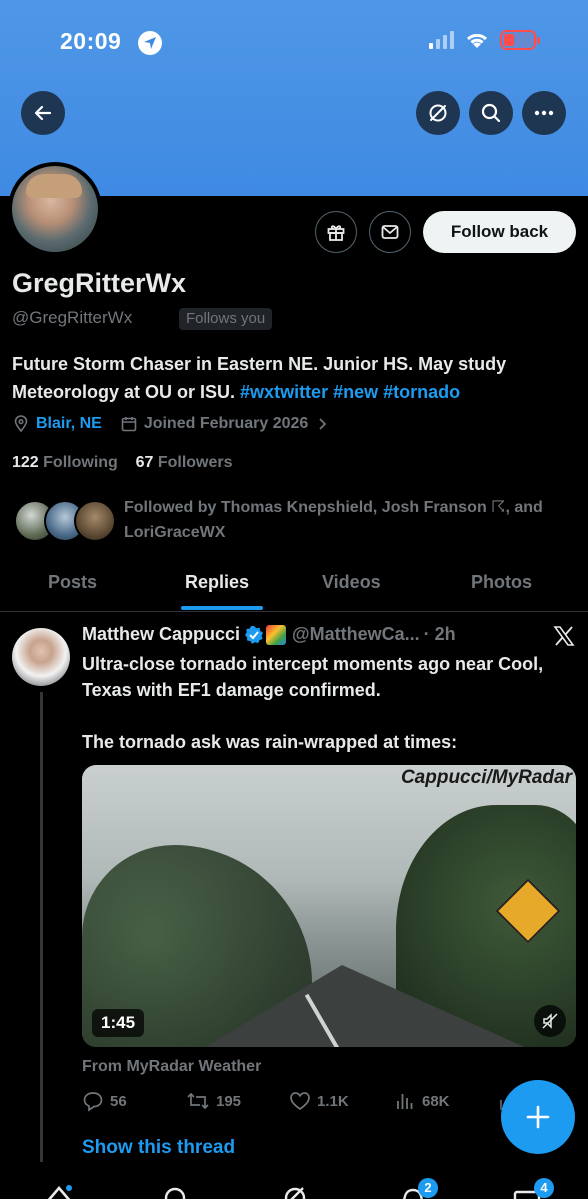 This screenshot has height=1199, width=588. What do you see at coordinates (184, 462) in the screenshot?
I see `followers-link: 67 Followers` at bounding box center [184, 462].